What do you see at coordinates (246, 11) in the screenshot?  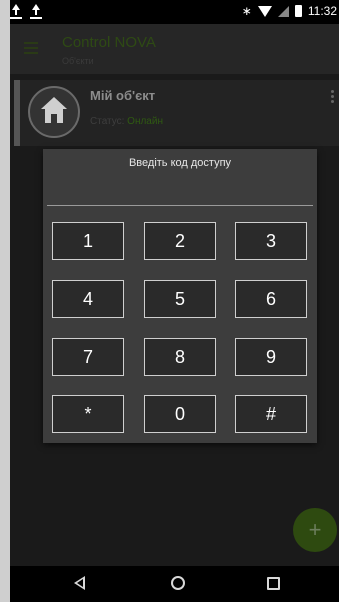 I see `bluetooth-icon: ∗` at bounding box center [246, 11].